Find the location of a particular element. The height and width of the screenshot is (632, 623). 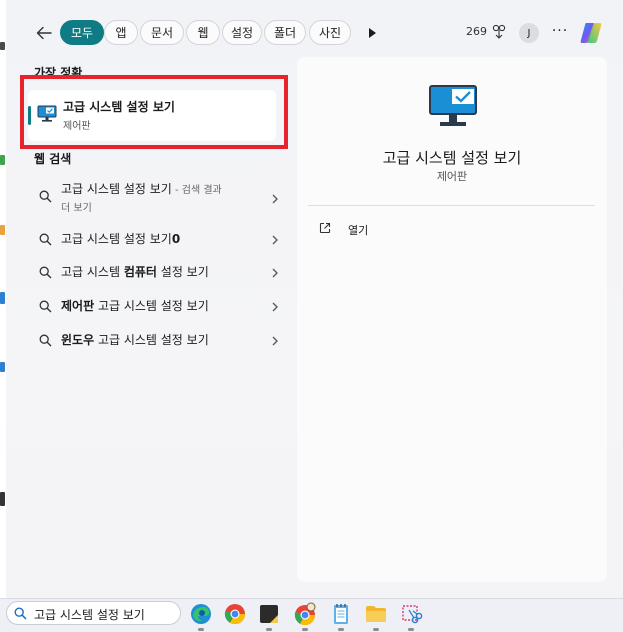

taskbar-search-input: 고급 시스템 설정 보기 is located at coordinates (93, 613).